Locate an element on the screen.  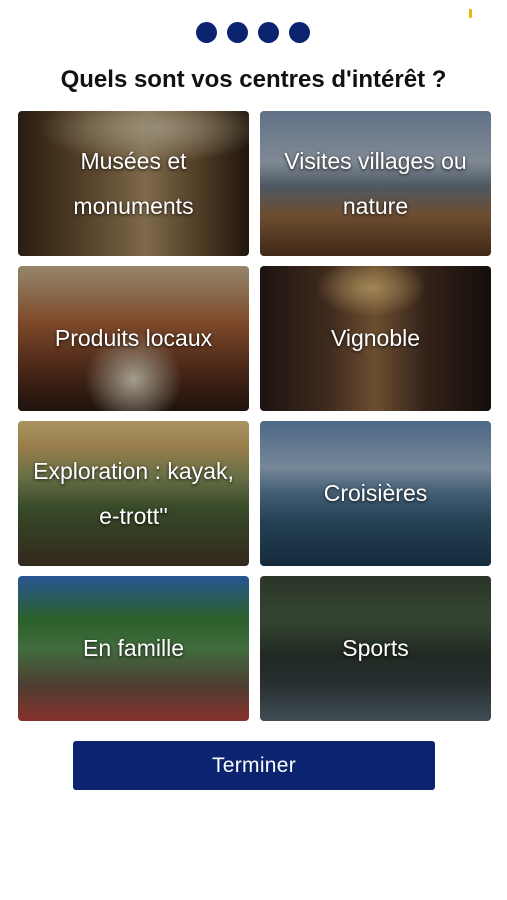
interest-tile-label: Exploration : kayak, e-trott'' is located at coordinates (133, 494).